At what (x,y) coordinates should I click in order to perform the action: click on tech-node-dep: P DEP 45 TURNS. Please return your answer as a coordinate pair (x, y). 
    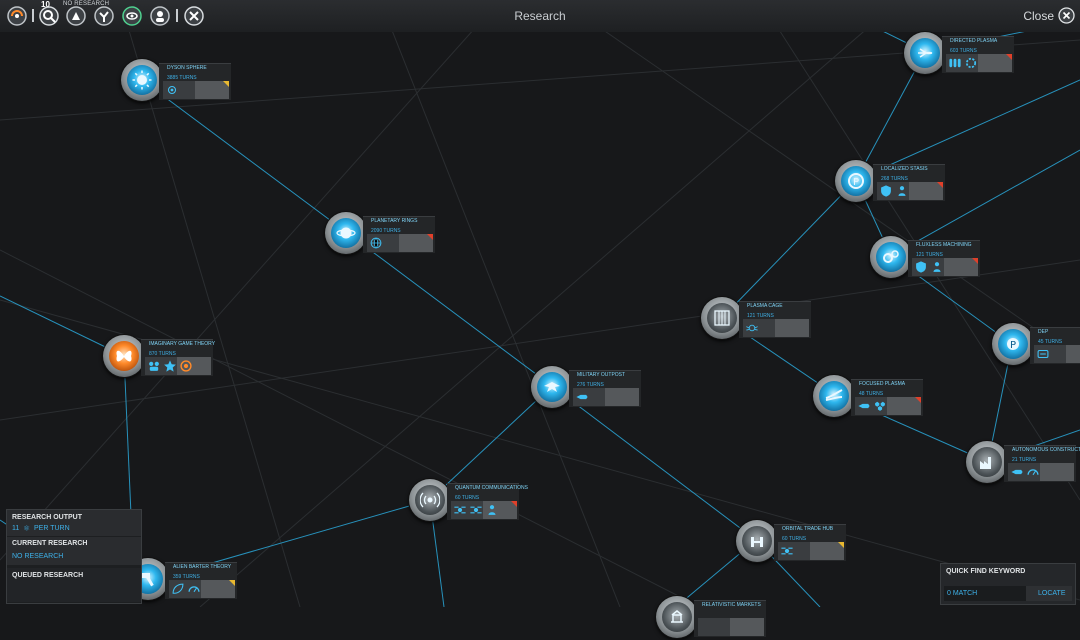
    Looking at the image, I should click on (1036, 345).